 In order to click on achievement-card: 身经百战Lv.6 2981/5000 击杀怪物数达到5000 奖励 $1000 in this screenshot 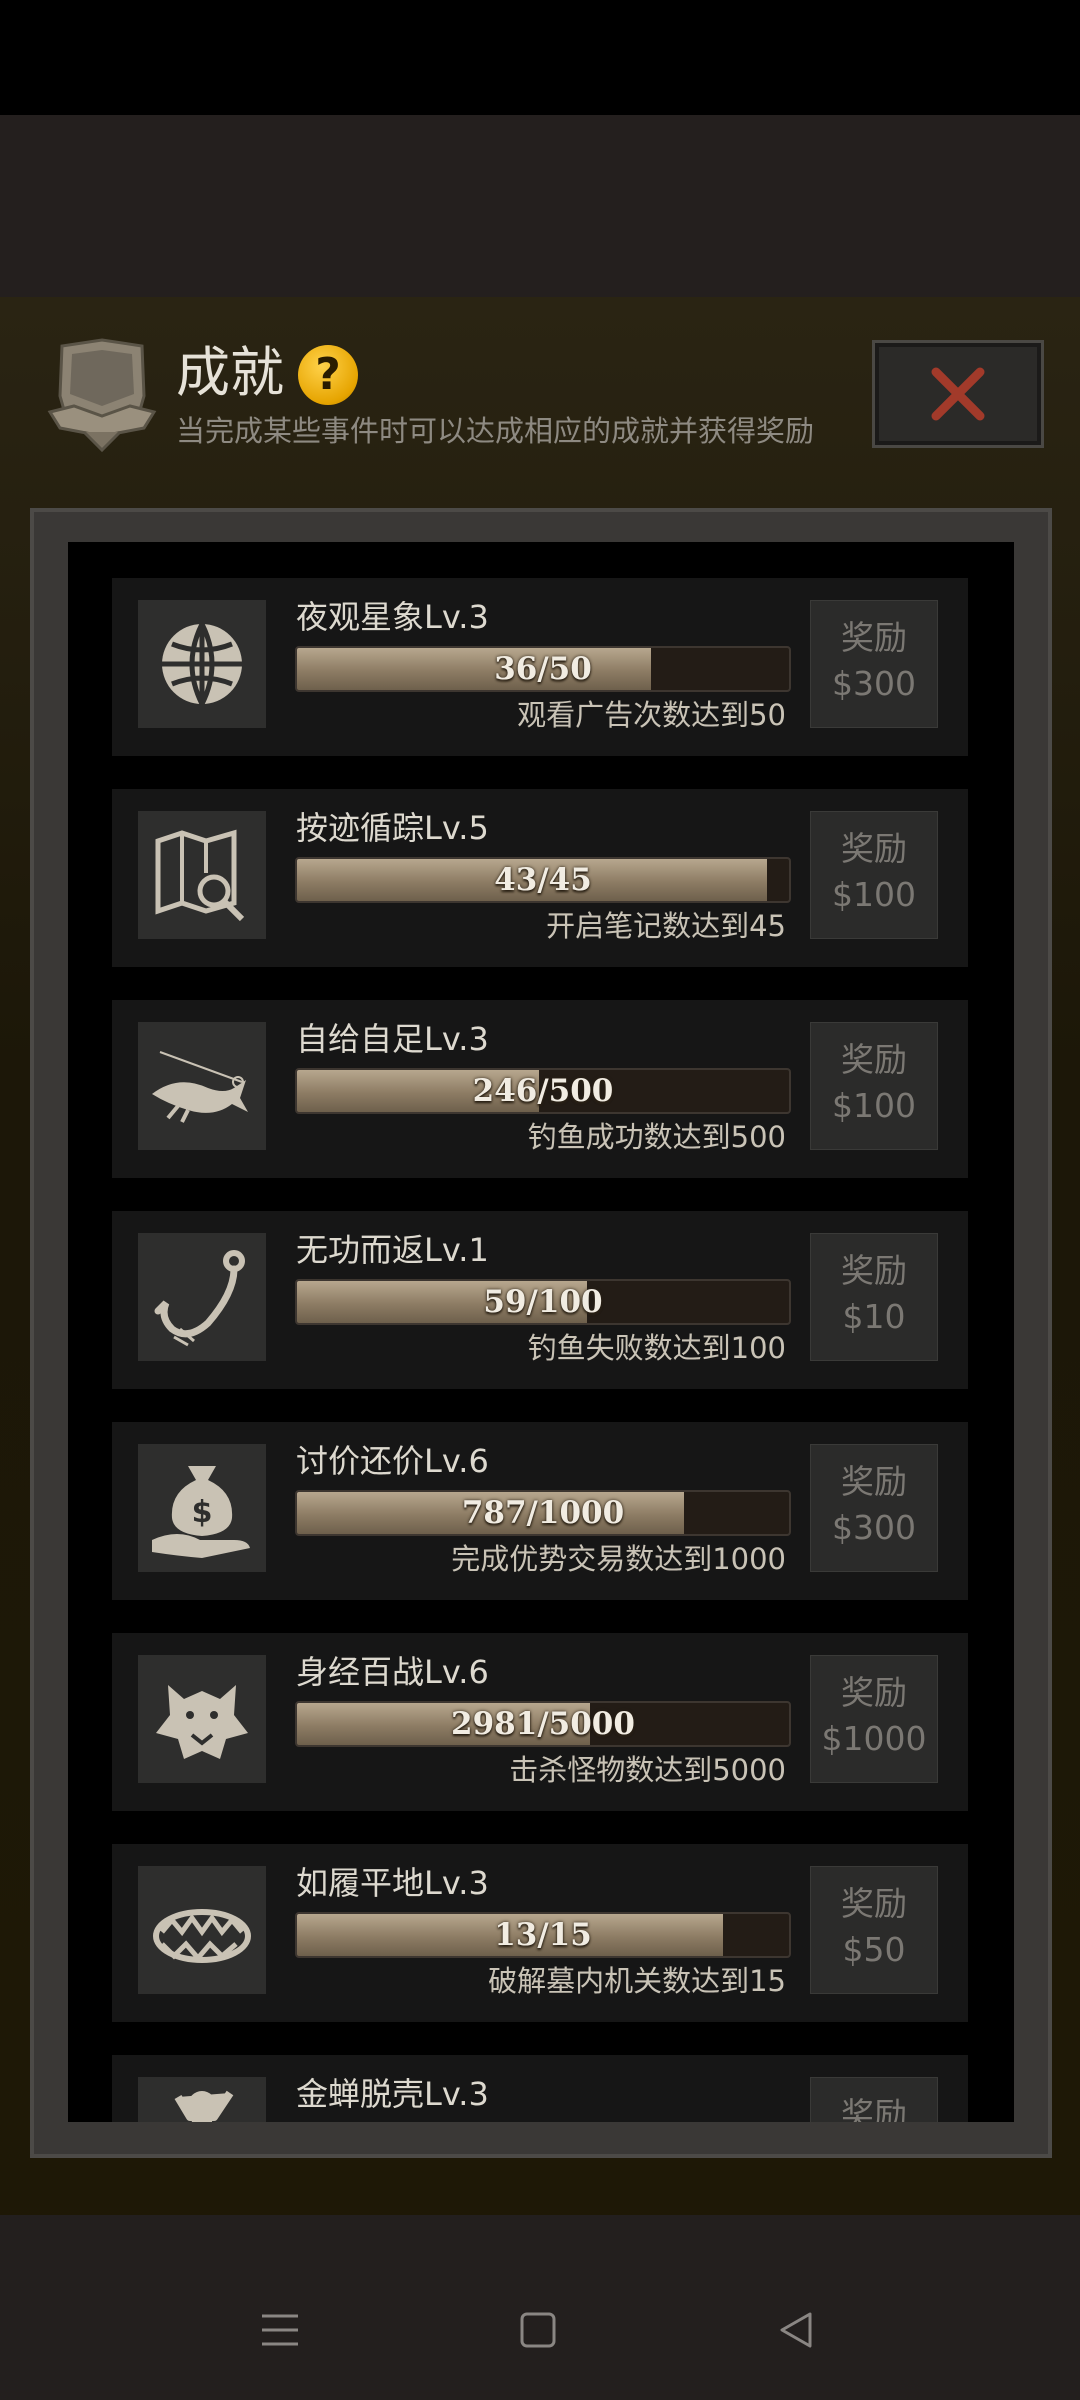, I will do `click(540, 1722)`.